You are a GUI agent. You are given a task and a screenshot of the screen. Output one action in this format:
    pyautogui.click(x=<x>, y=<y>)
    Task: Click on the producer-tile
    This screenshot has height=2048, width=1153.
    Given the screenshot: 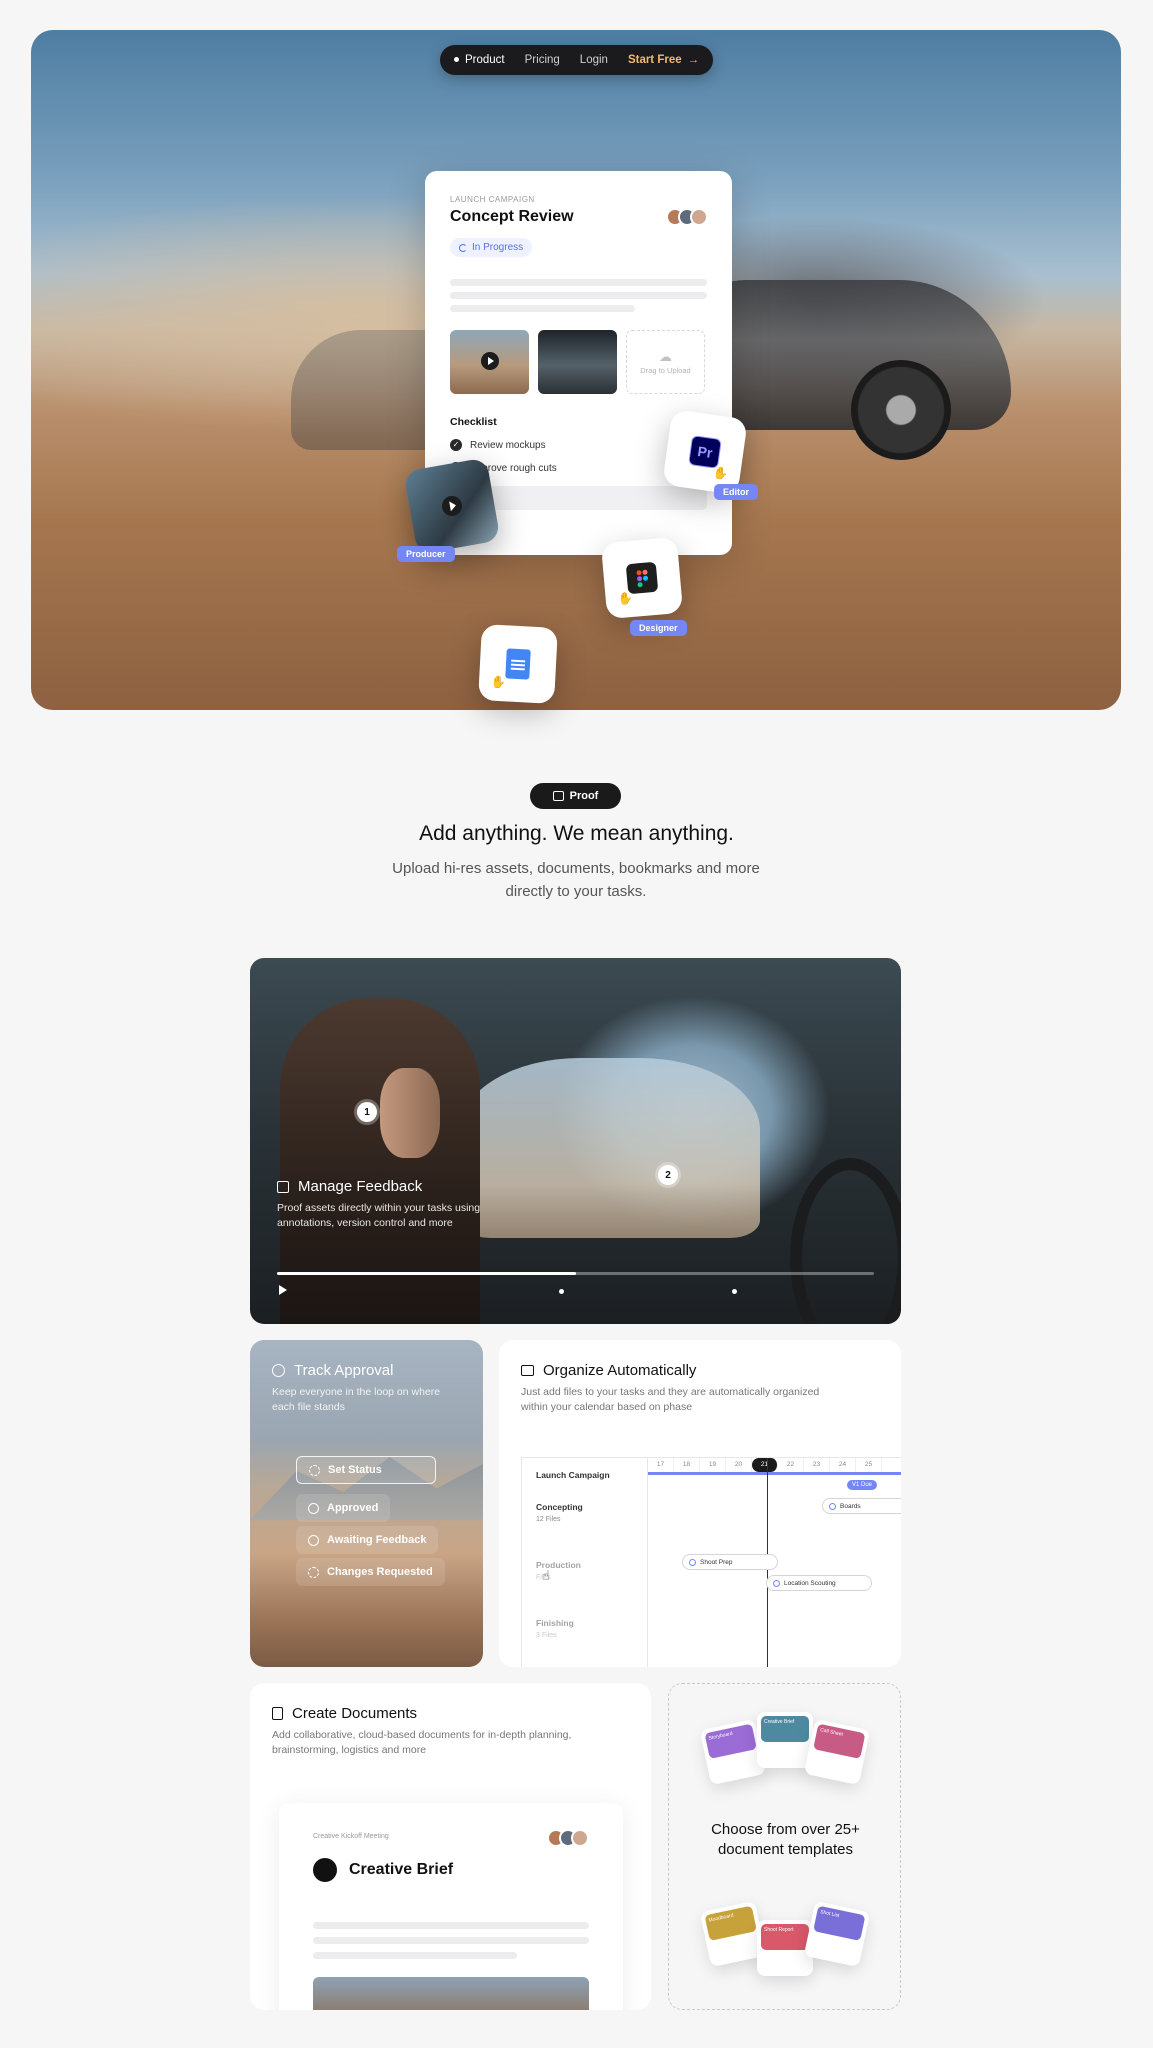 What is the action you would take?
    pyautogui.click(x=452, y=506)
    